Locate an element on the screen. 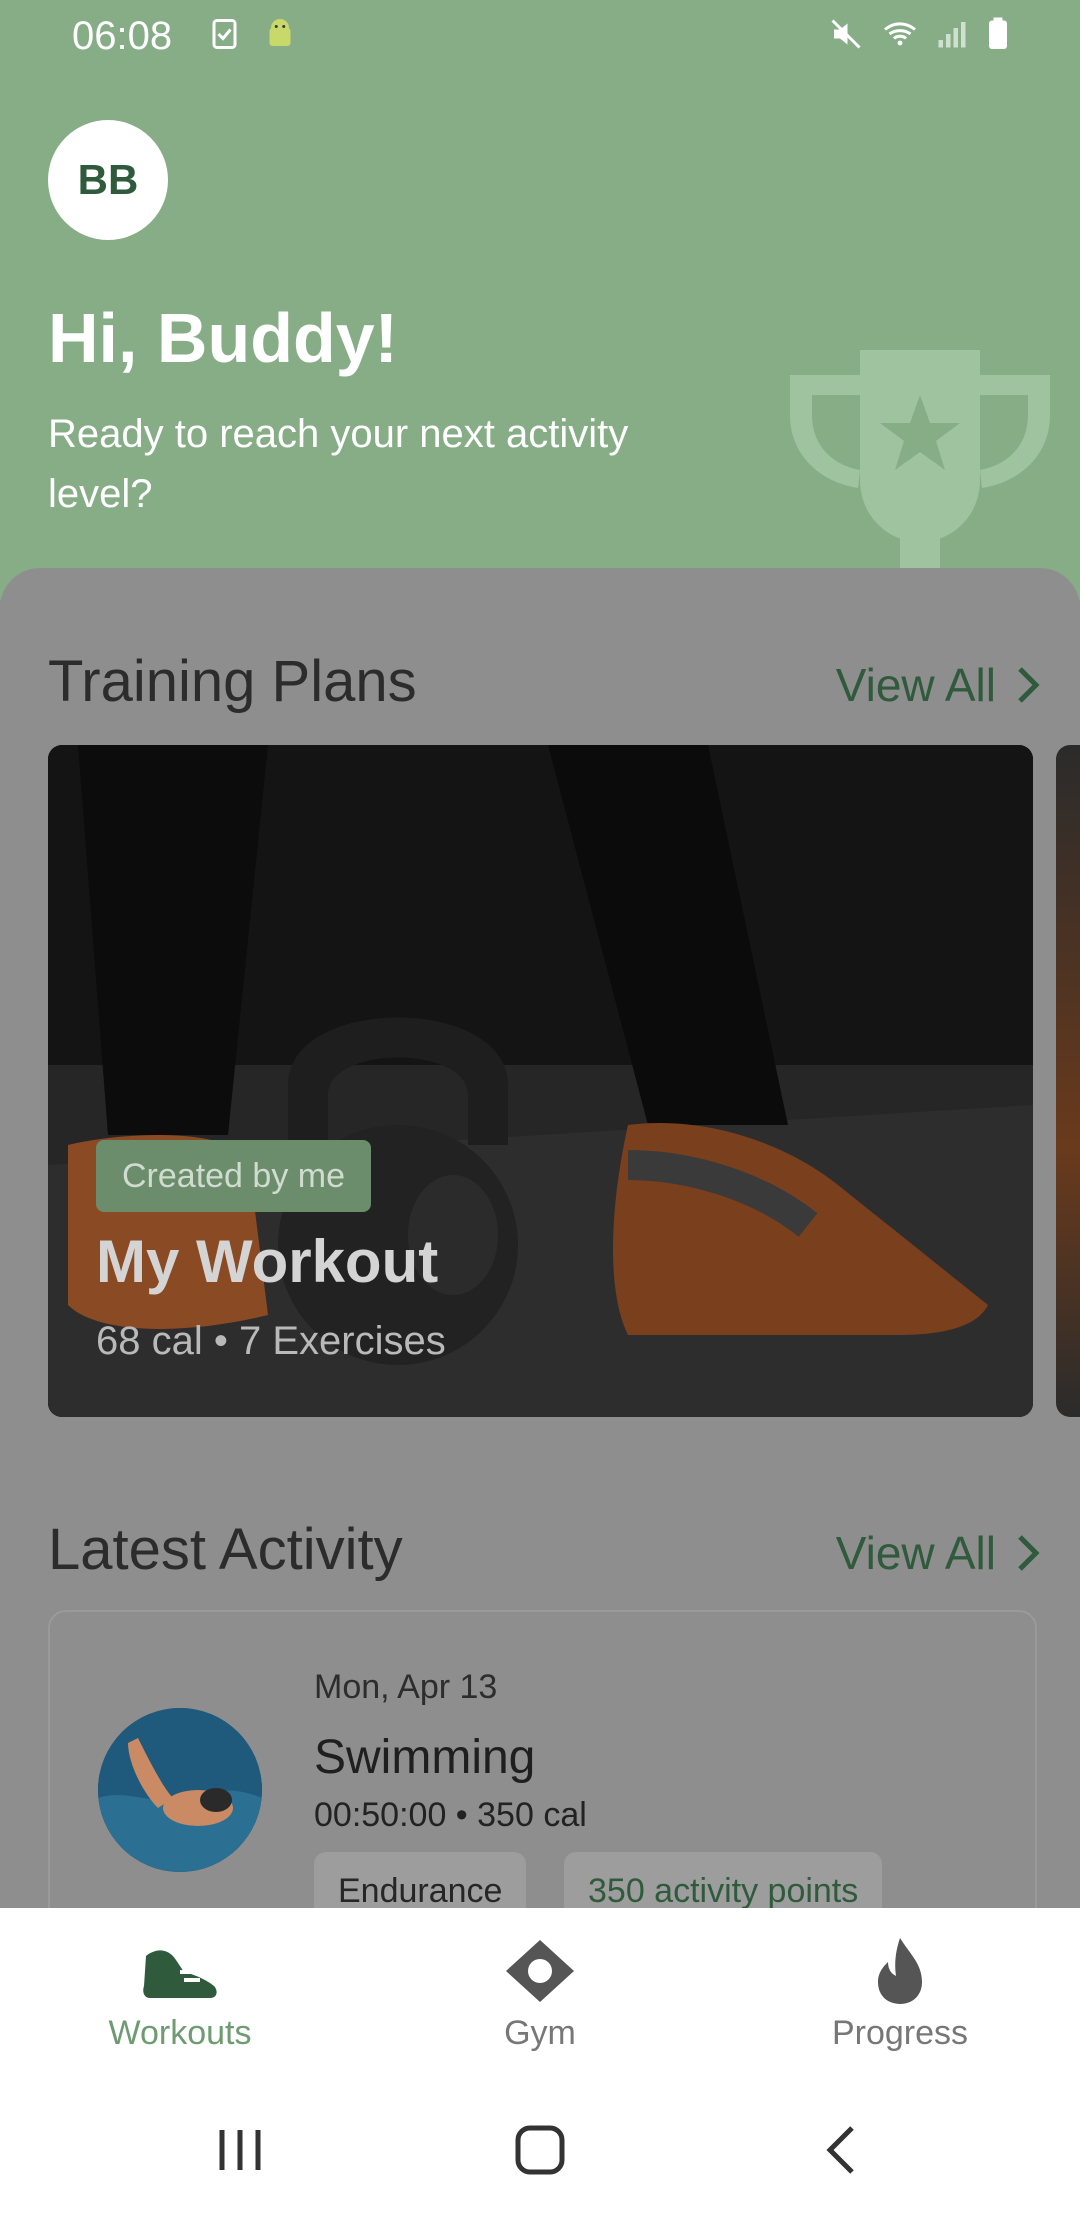  activity-meta: 00:50:00 • 350 cal is located at coordinates (450, 1815).